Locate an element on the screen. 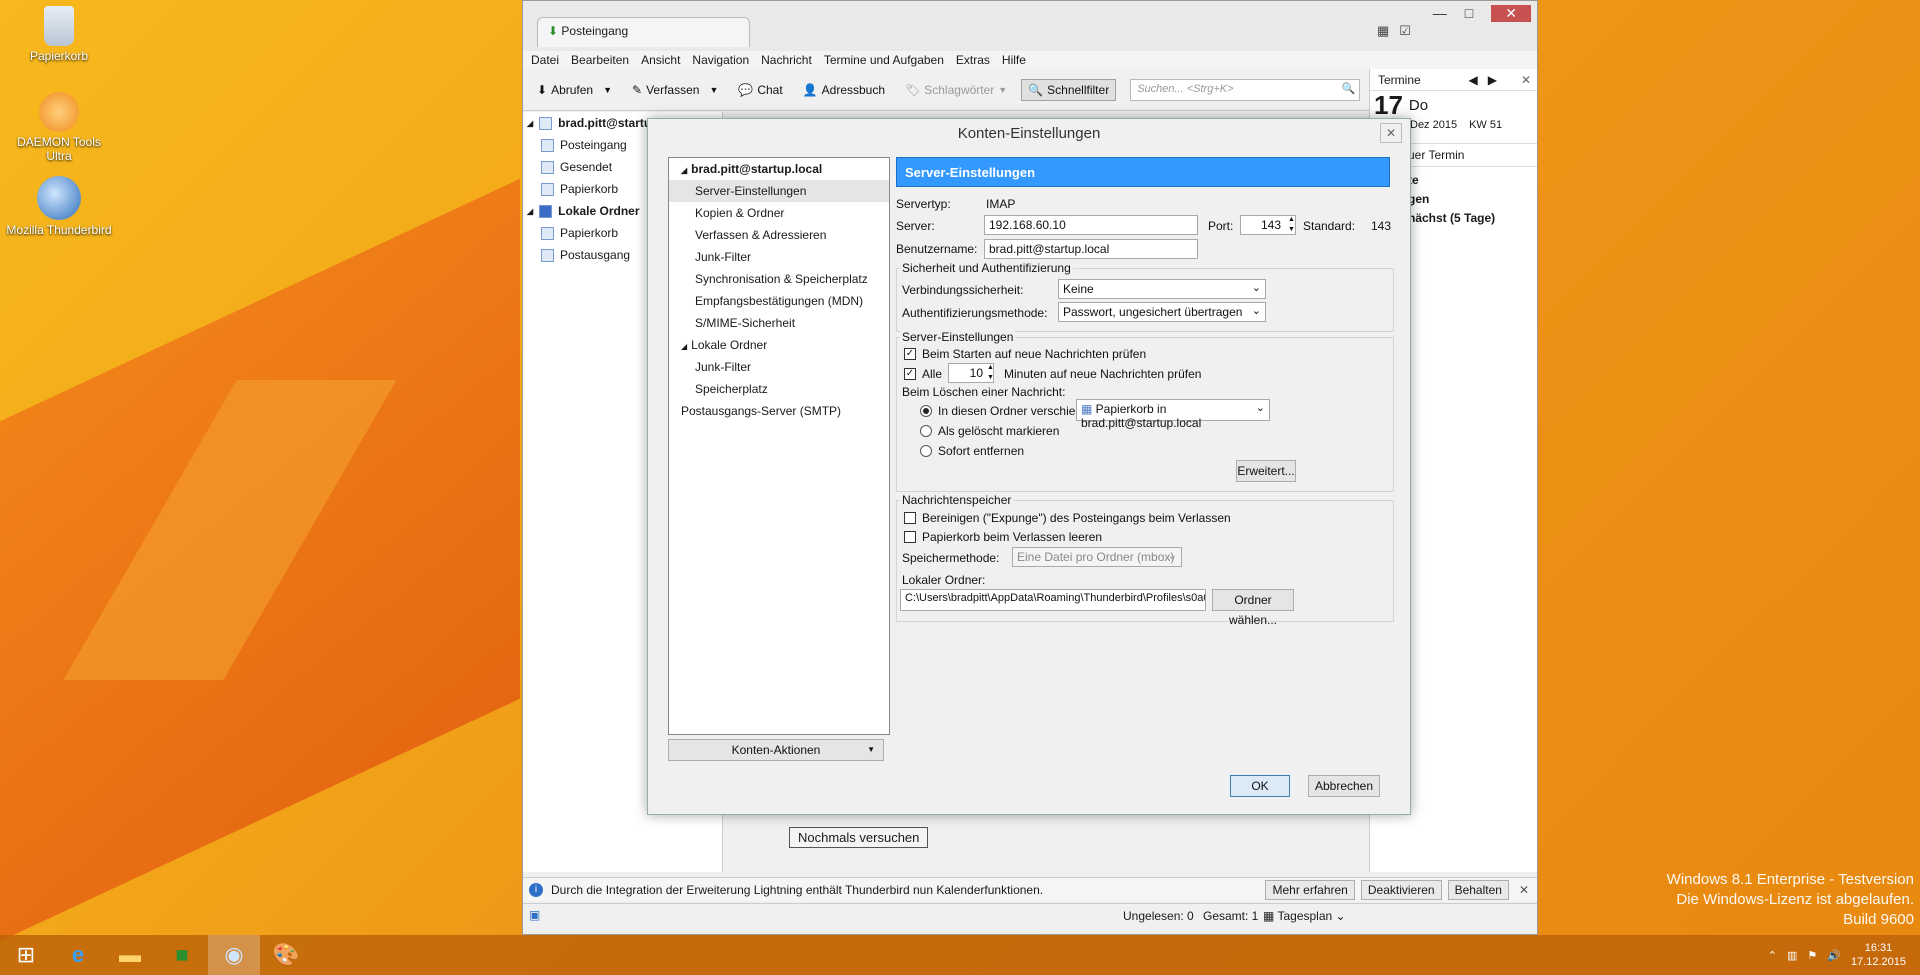 The height and width of the screenshot is (975, 1920). prev-icon: ◀ is located at coordinates (1472, 80).